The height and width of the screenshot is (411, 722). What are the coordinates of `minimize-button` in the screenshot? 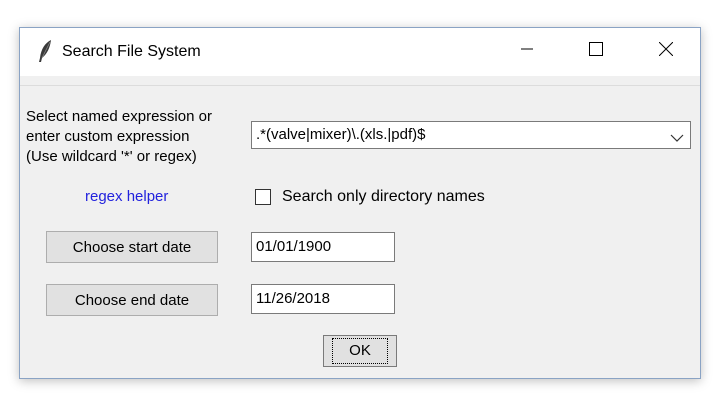 It's located at (527, 51).